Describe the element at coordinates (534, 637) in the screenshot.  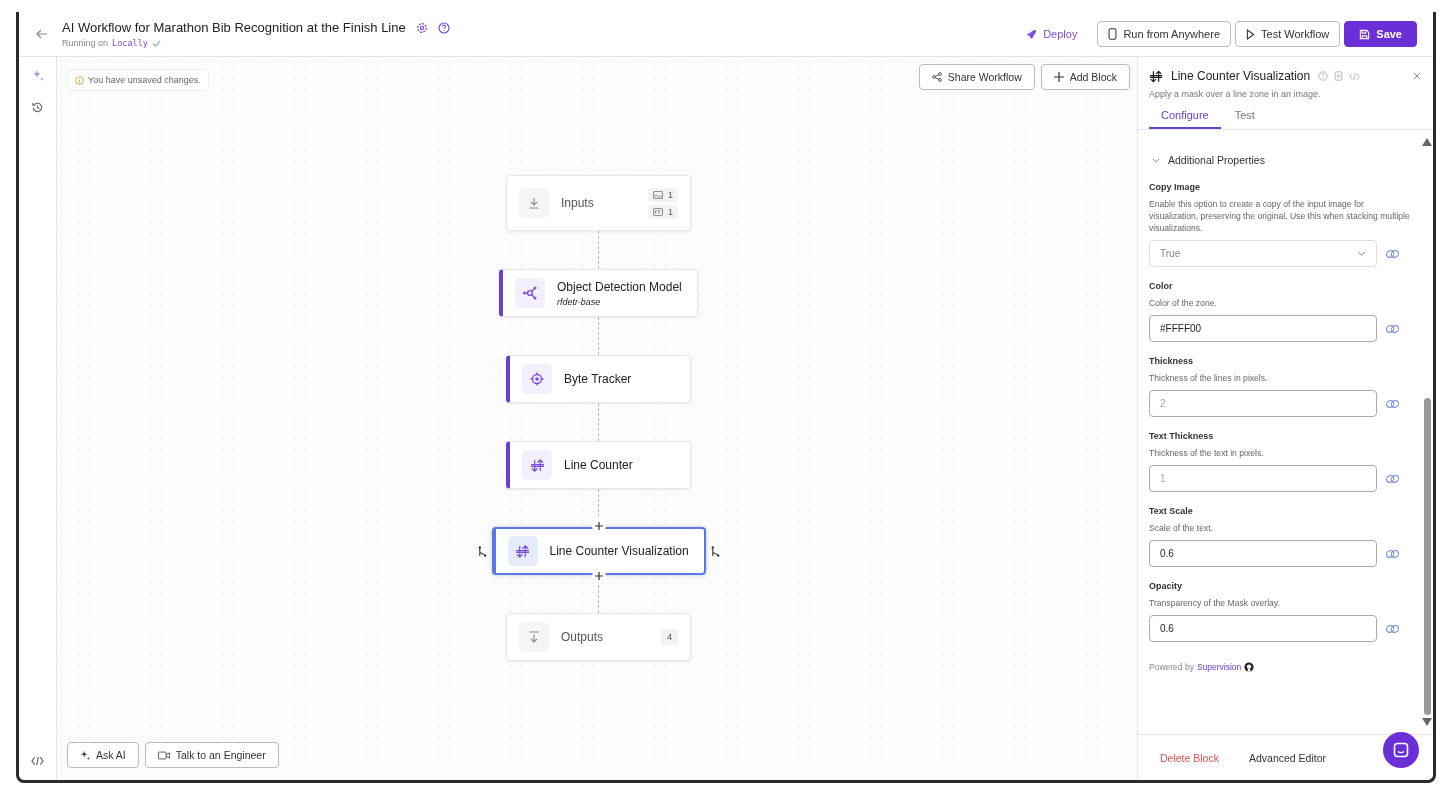
I see `output-icon` at that location.